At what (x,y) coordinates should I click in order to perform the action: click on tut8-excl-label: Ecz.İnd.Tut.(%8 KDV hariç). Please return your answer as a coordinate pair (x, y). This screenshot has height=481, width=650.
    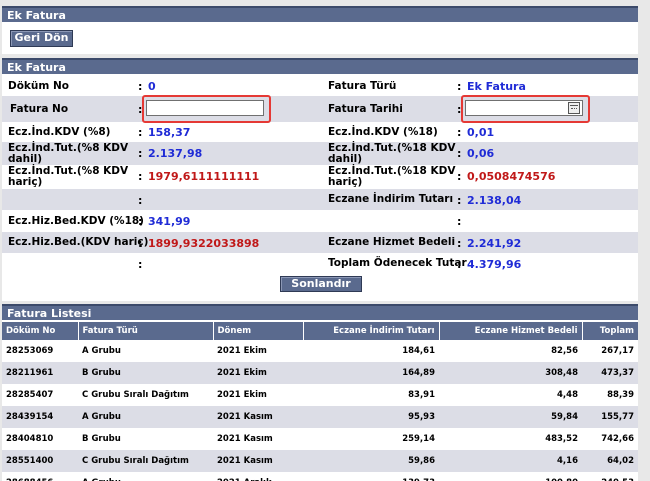
    Looking at the image, I should click on (68, 176).